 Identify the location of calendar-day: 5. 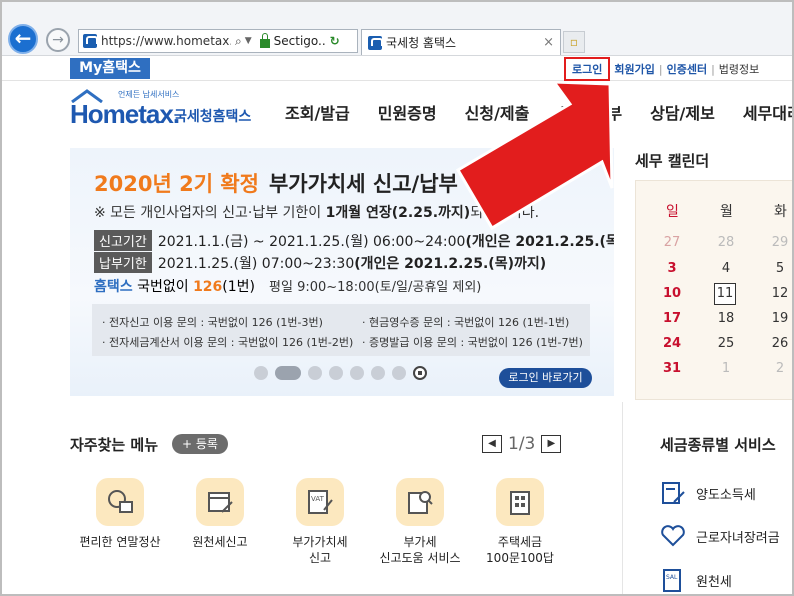
(780, 268).